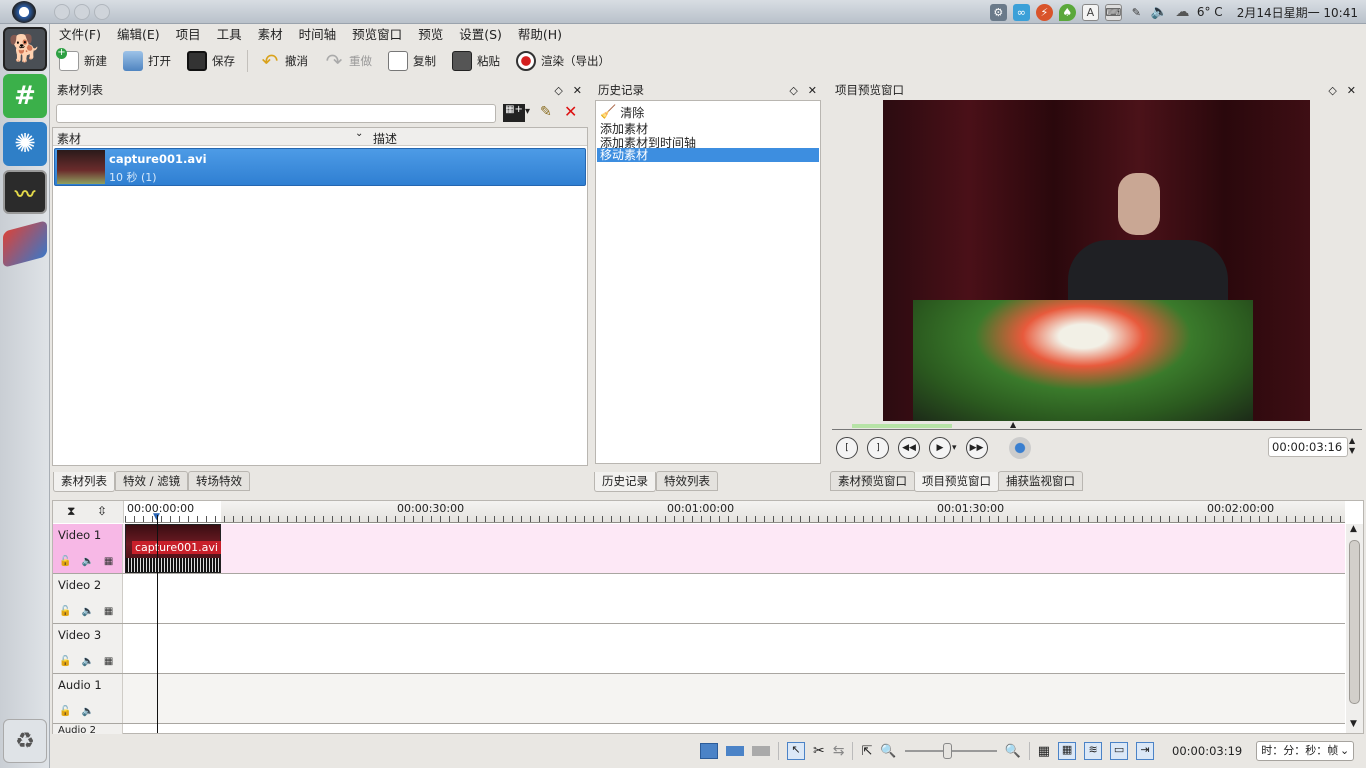 The width and height of the screenshot is (1366, 768). Describe the element at coordinates (284, 61) in the screenshot. I see `undo-button: ↶ 撤消` at that location.